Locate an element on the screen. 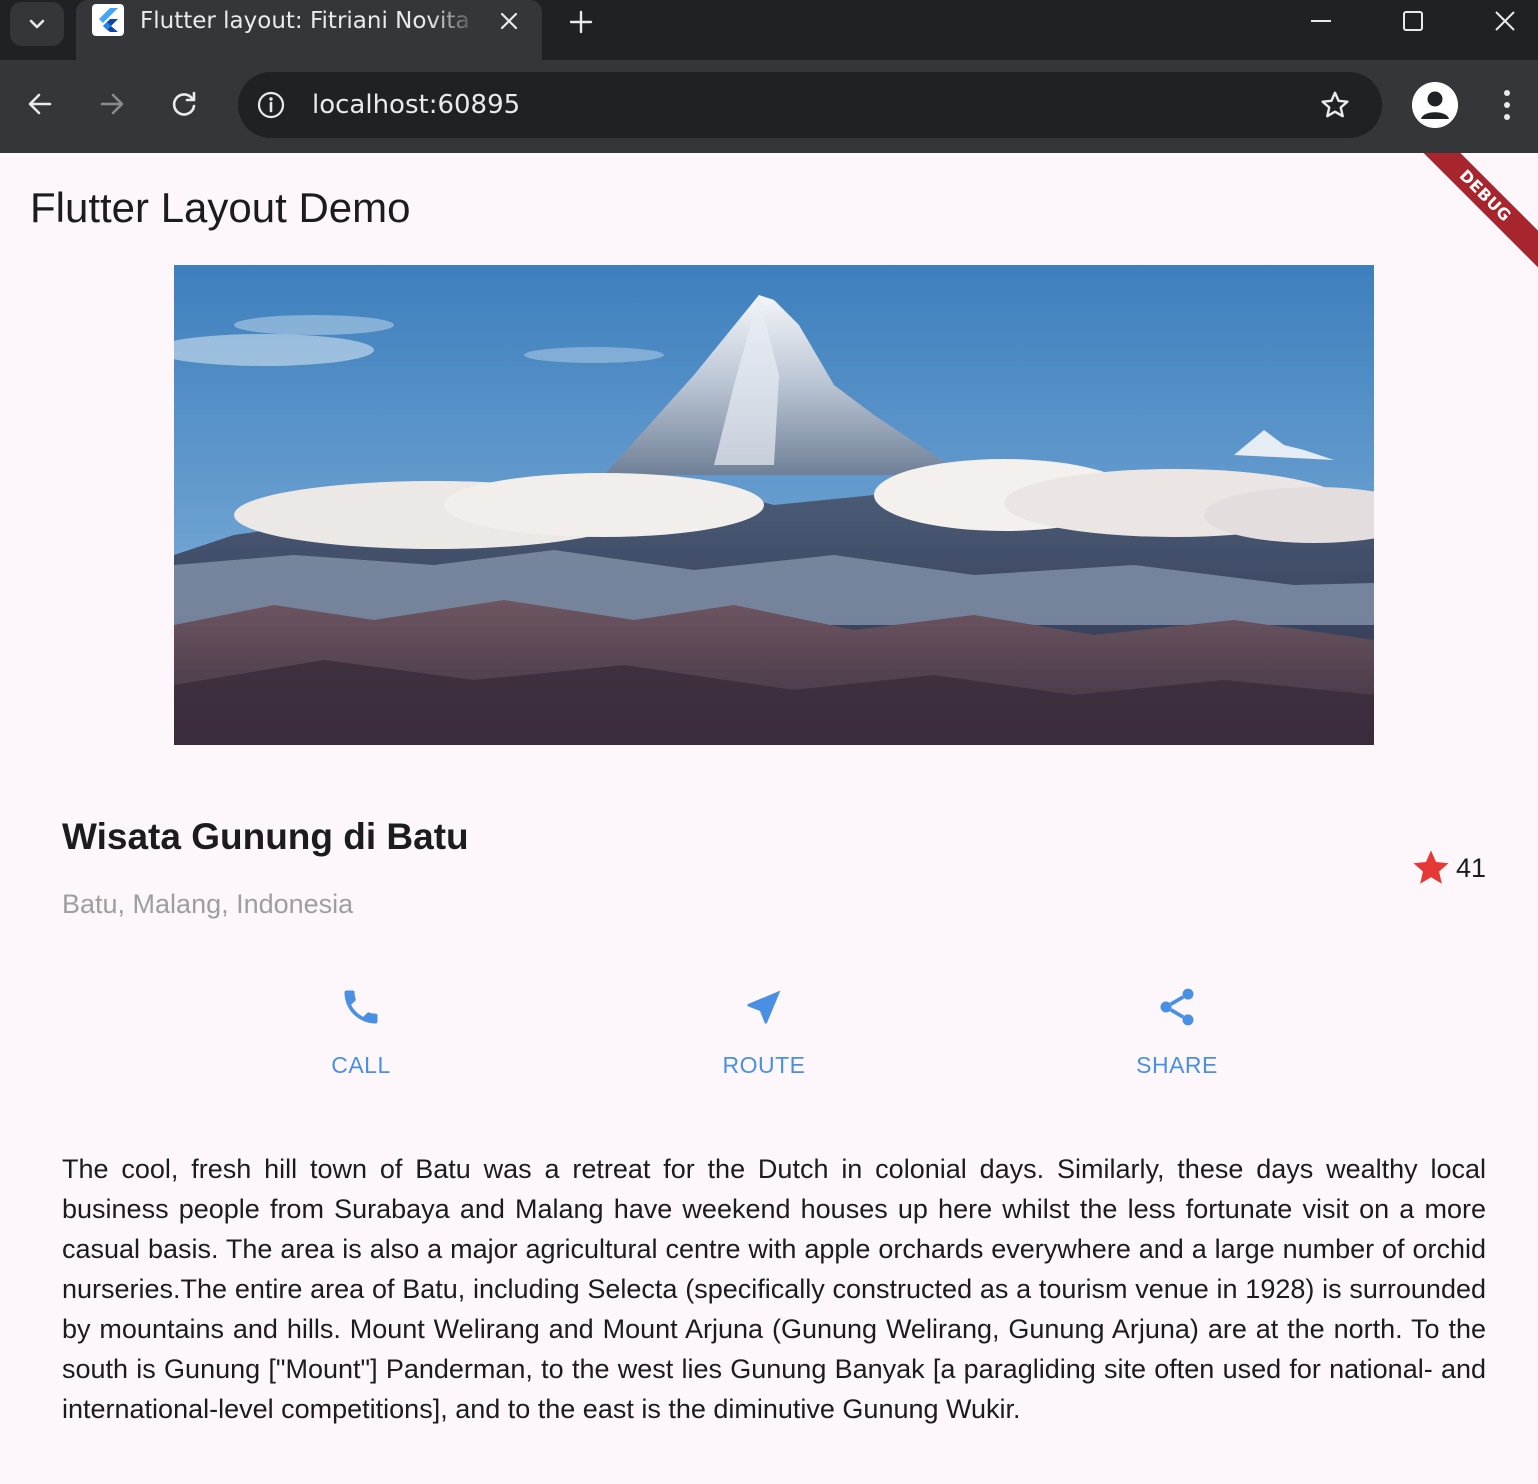 The width and height of the screenshot is (1538, 1484). star-outline-icon is located at coordinates (1335, 104).